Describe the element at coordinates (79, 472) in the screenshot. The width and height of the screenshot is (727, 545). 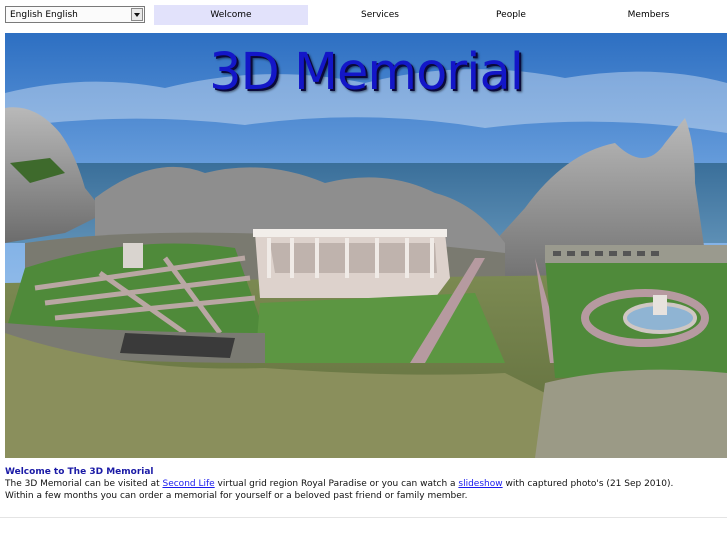
I see `welcome-heading: Welcome to The 3D Memorial` at that location.